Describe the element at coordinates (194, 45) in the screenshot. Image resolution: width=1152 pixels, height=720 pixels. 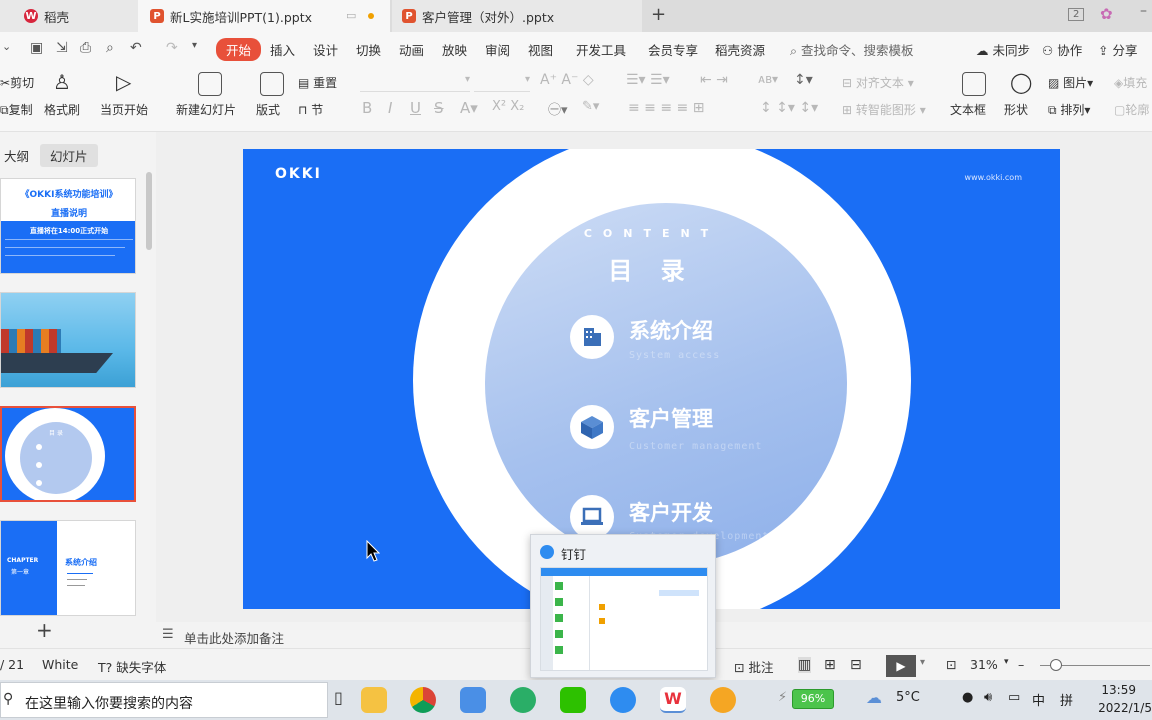
I see `customize-icon: ▾` at that location.